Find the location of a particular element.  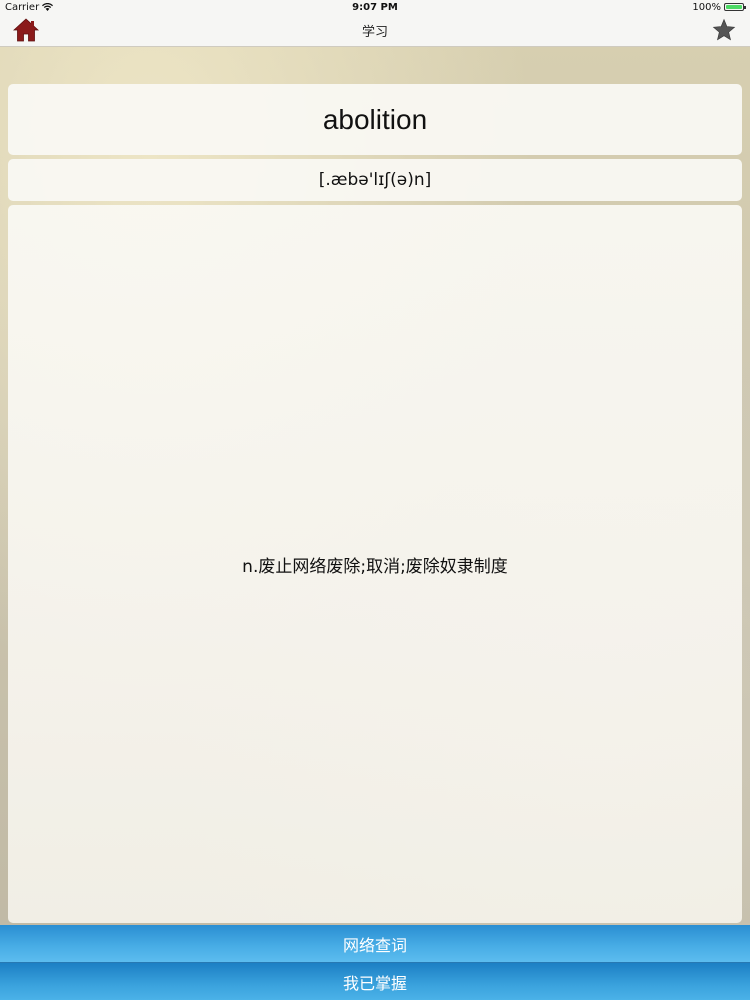

mastered-label: 我已掌握 is located at coordinates (374, 983).